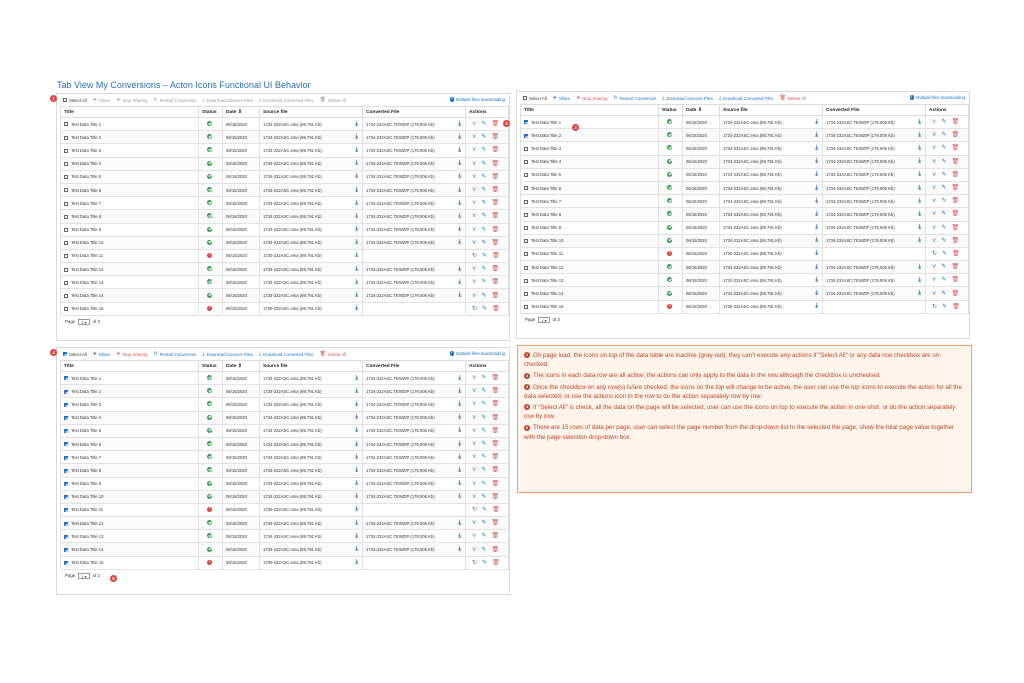  Describe the element at coordinates (227, 100) in the screenshot. I see `download-sources-button: ⤓ Download Sources Files` at that location.